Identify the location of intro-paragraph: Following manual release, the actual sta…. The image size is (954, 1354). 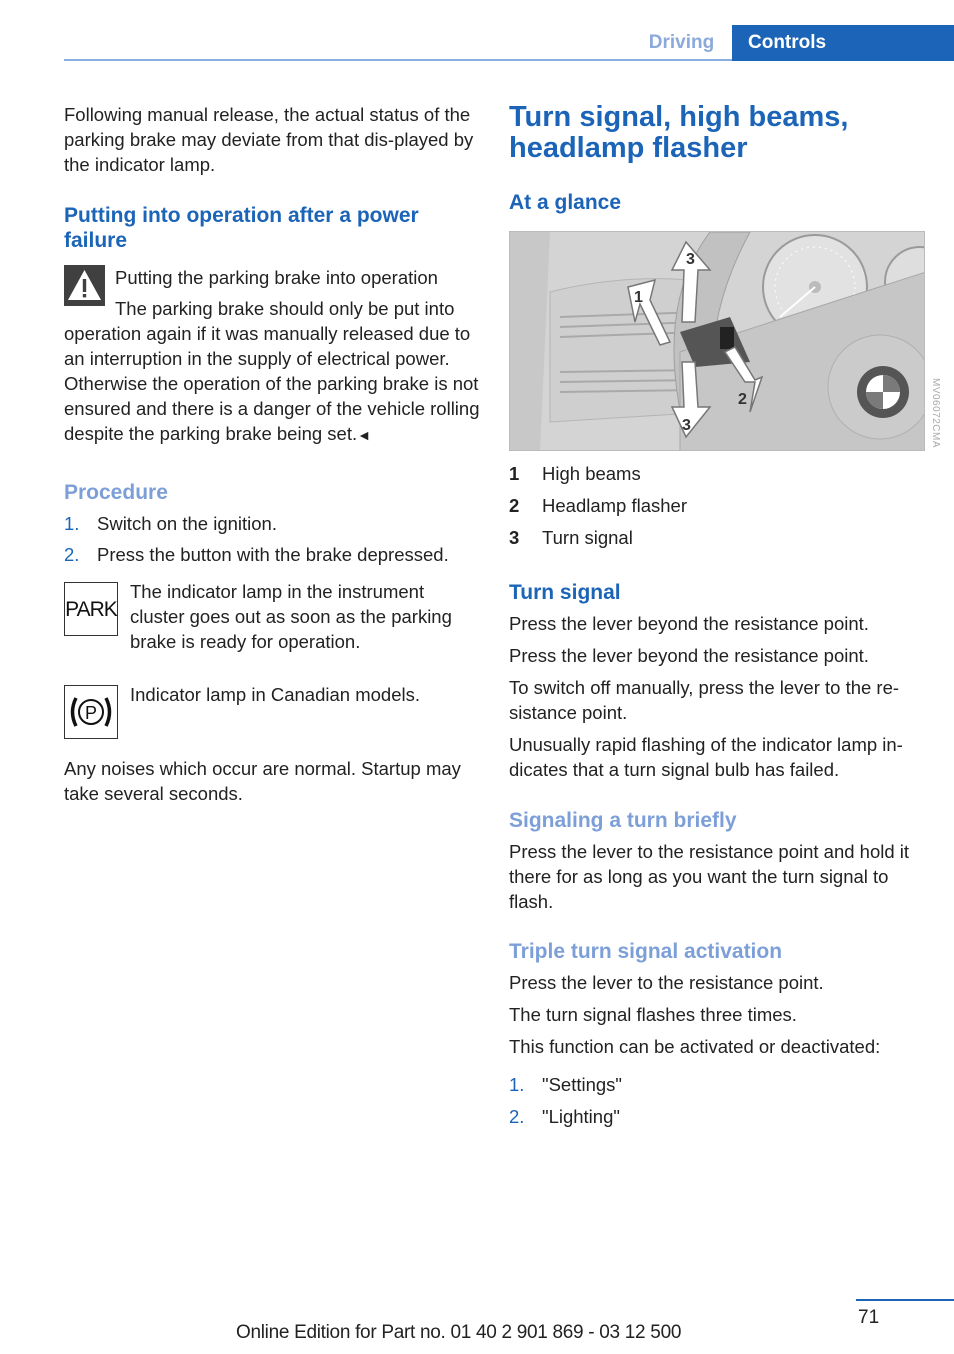
(269, 139).